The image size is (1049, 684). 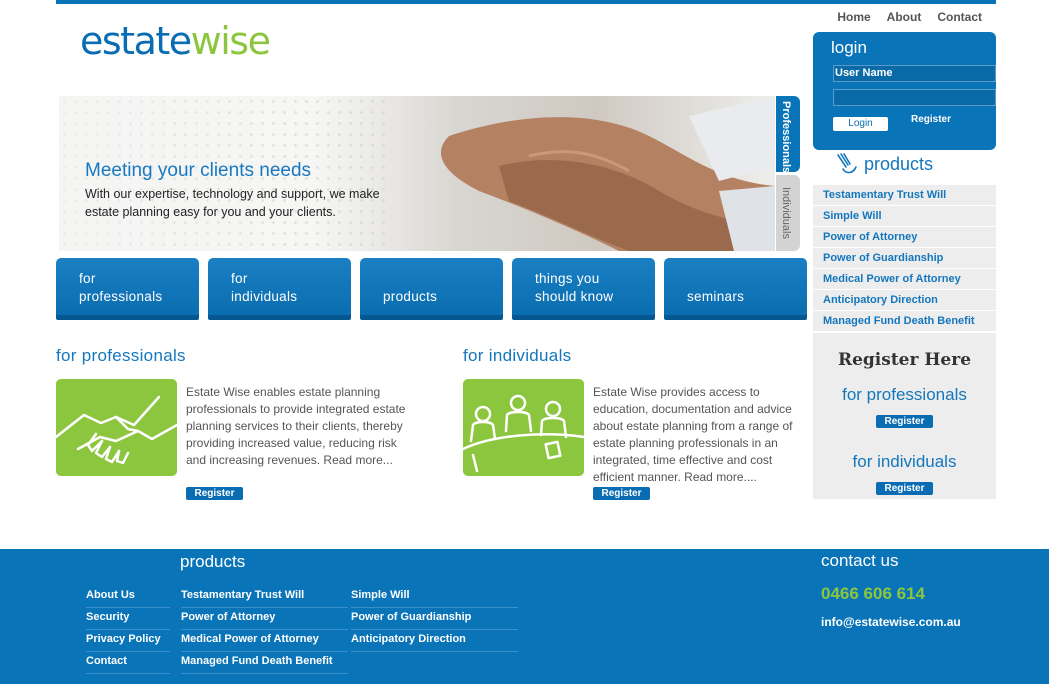 I want to click on banner-headline: Meeting your clients needs, so click(x=198, y=170).